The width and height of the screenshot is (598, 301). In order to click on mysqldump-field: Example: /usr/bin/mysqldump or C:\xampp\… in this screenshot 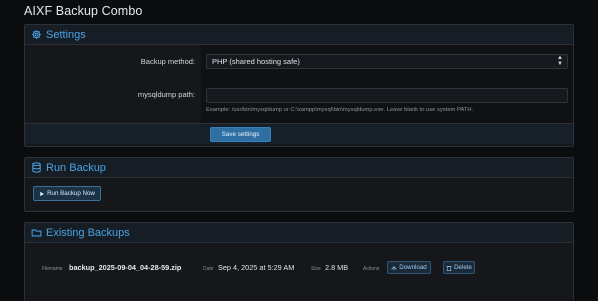, I will do `click(387, 100)`.